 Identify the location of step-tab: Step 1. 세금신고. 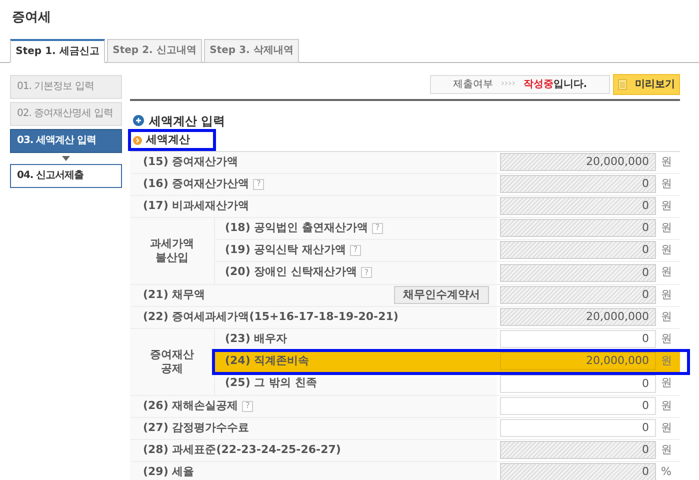
(57, 50).